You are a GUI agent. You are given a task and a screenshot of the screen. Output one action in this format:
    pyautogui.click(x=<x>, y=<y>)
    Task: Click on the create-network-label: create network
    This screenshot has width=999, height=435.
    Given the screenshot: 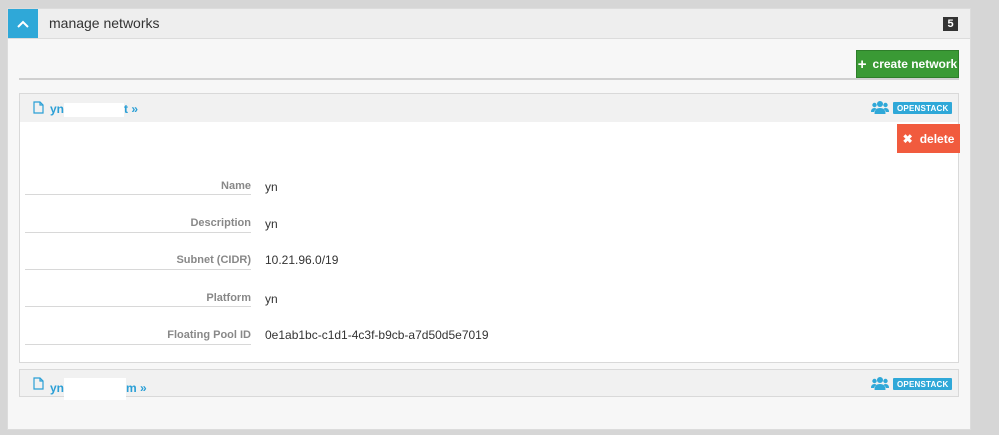 What is the action you would take?
    pyautogui.click(x=915, y=64)
    